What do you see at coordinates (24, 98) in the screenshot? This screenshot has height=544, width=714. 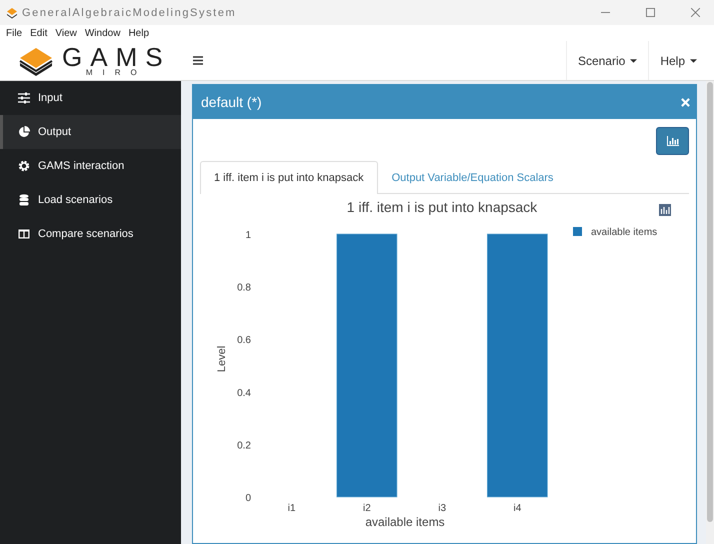 I see `sliders-icon` at bounding box center [24, 98].